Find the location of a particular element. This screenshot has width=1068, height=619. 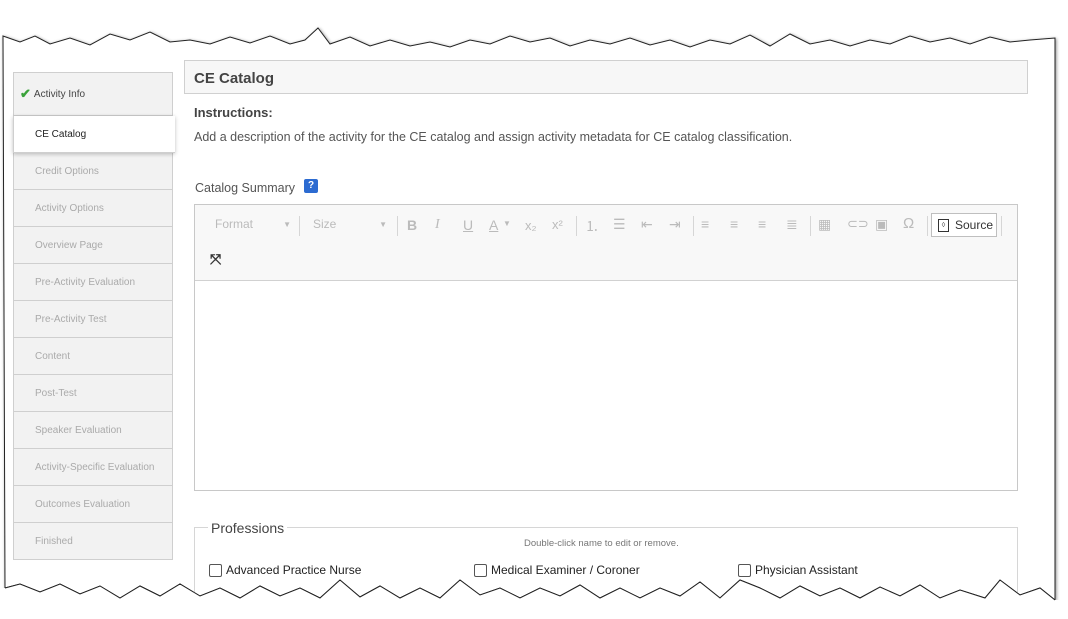

torn-edge-mask is located at coordinates (534, 599).